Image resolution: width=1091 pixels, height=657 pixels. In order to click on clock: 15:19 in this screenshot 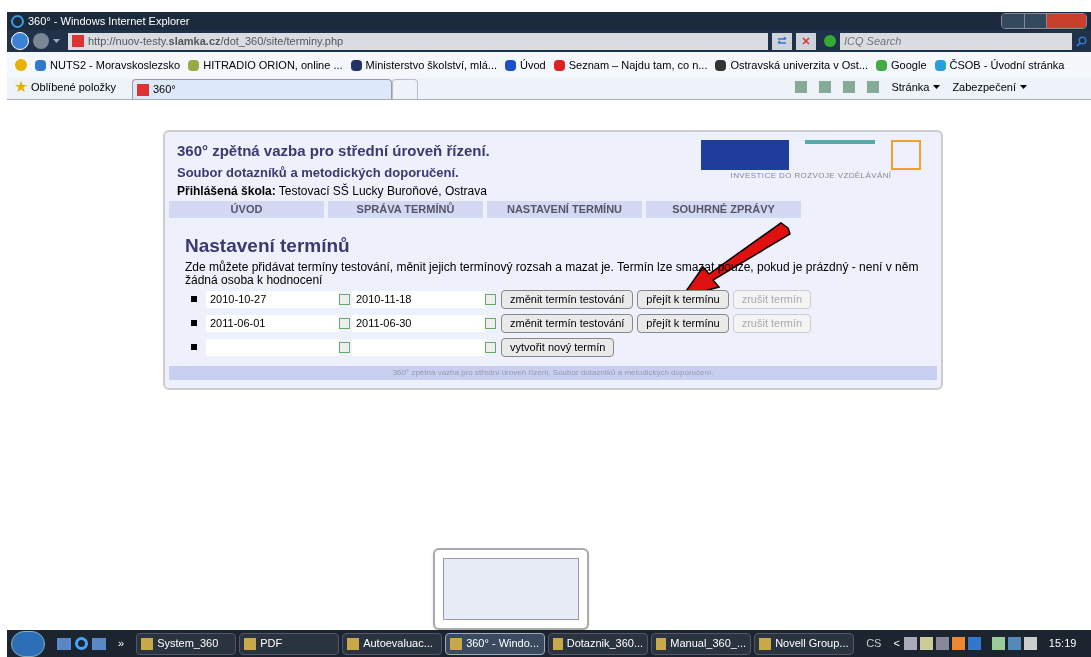, I will do `click(1062, 644)`.